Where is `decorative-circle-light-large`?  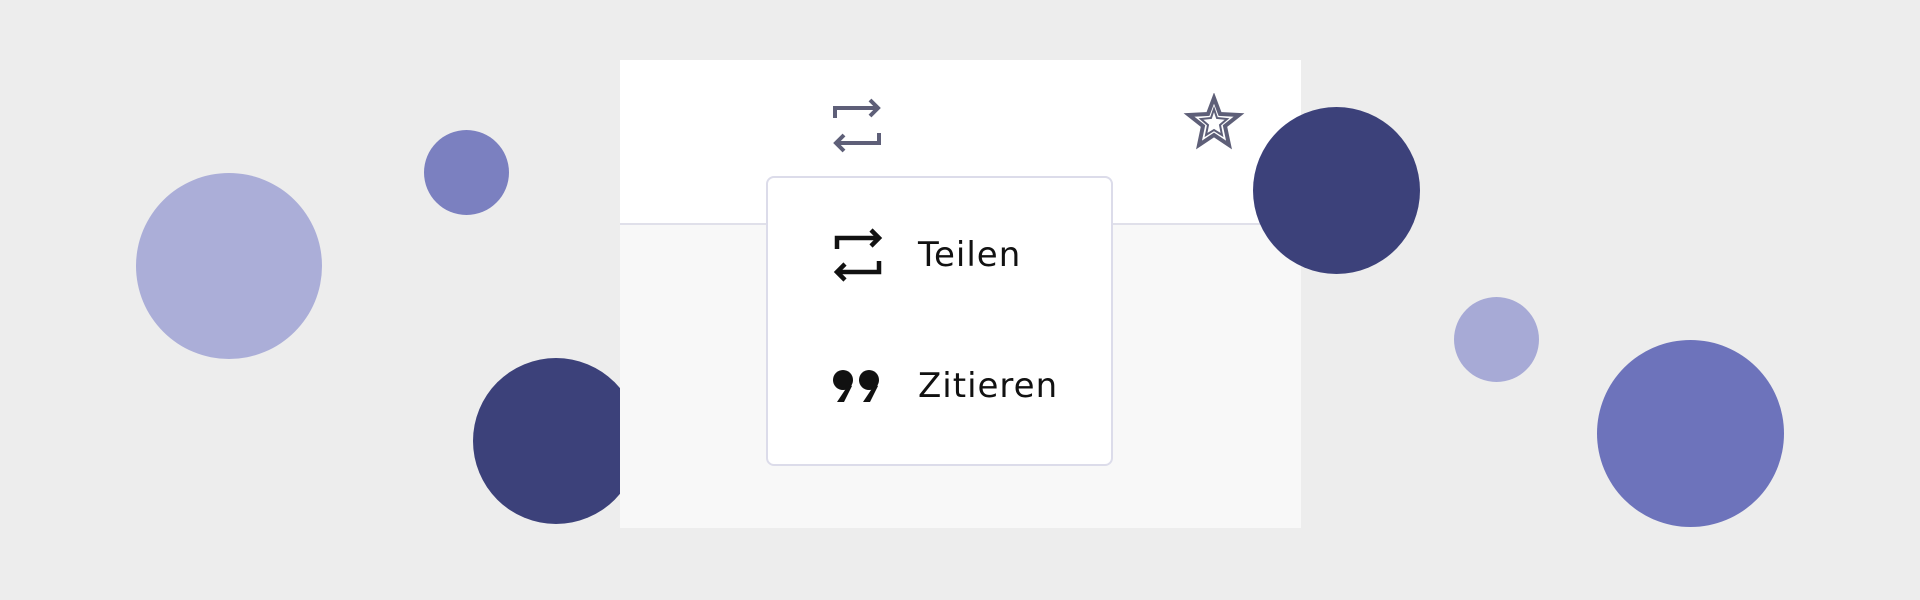
decorative-circle-light-large is located at coordinates (229, 266).